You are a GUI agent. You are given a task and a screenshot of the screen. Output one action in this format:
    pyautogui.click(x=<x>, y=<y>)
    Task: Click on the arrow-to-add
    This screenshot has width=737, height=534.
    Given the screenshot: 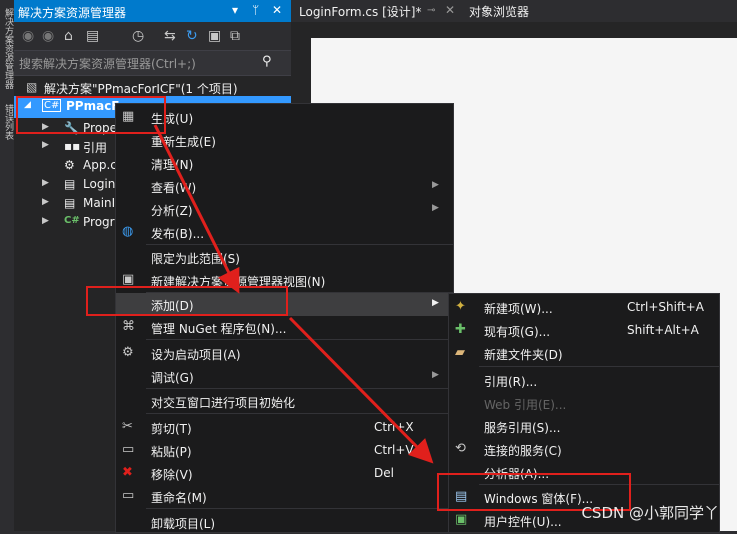 What is the action you would take?
    pyautogui.click(x=196, y=209)
    